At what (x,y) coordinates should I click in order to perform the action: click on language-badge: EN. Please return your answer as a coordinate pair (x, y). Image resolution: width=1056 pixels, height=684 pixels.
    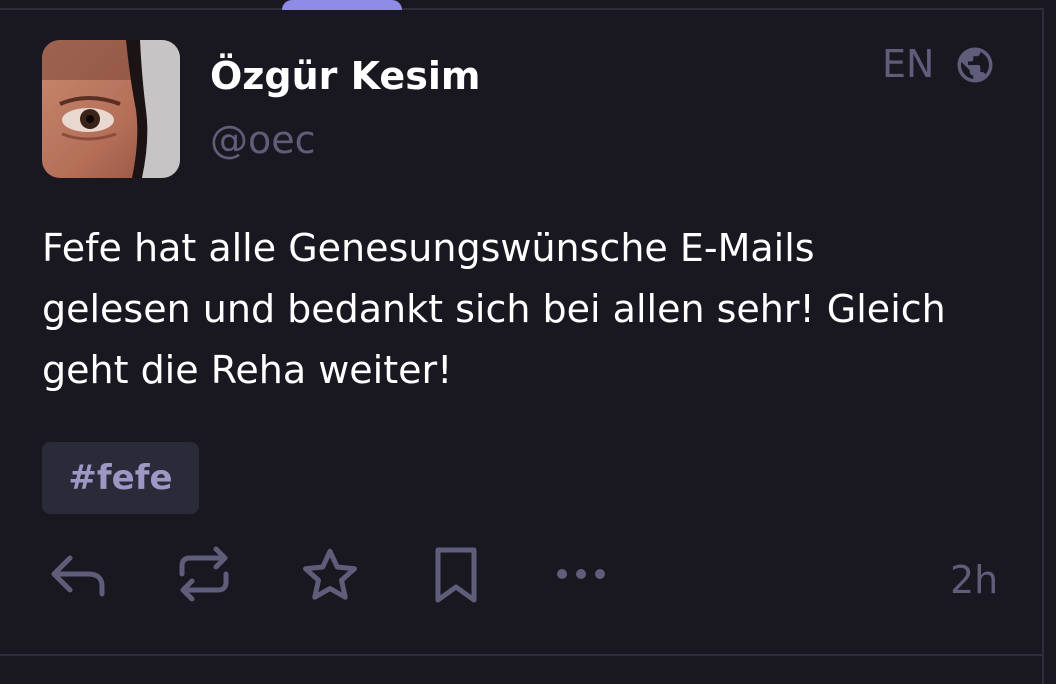
    Looking at the image, I should click on (908, 64).